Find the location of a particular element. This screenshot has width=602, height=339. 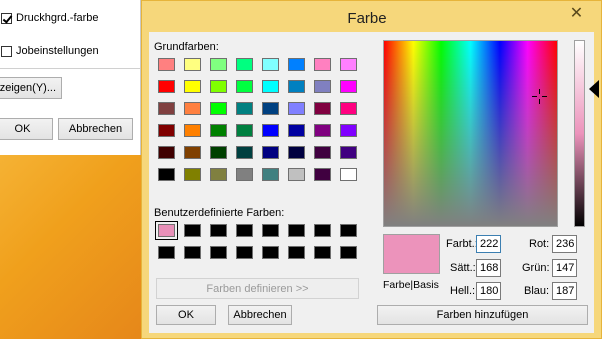

job-settings-checkbox is located at coordinates (6, 51).